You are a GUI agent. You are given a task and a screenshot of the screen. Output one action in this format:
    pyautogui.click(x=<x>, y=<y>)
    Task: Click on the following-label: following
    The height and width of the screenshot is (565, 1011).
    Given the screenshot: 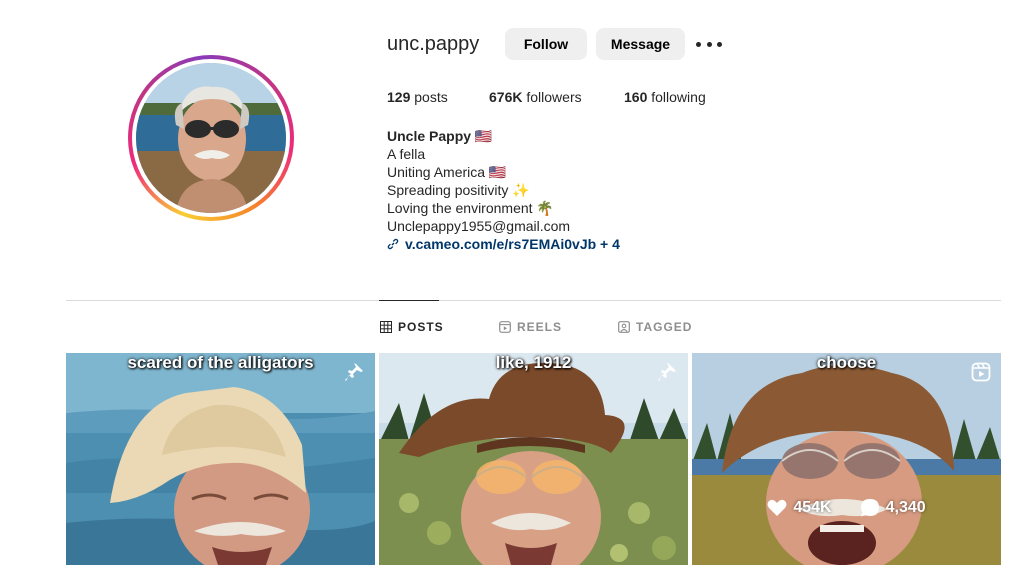 What is the action you would take?
    pyautogui.click(x=678, y=97)
    